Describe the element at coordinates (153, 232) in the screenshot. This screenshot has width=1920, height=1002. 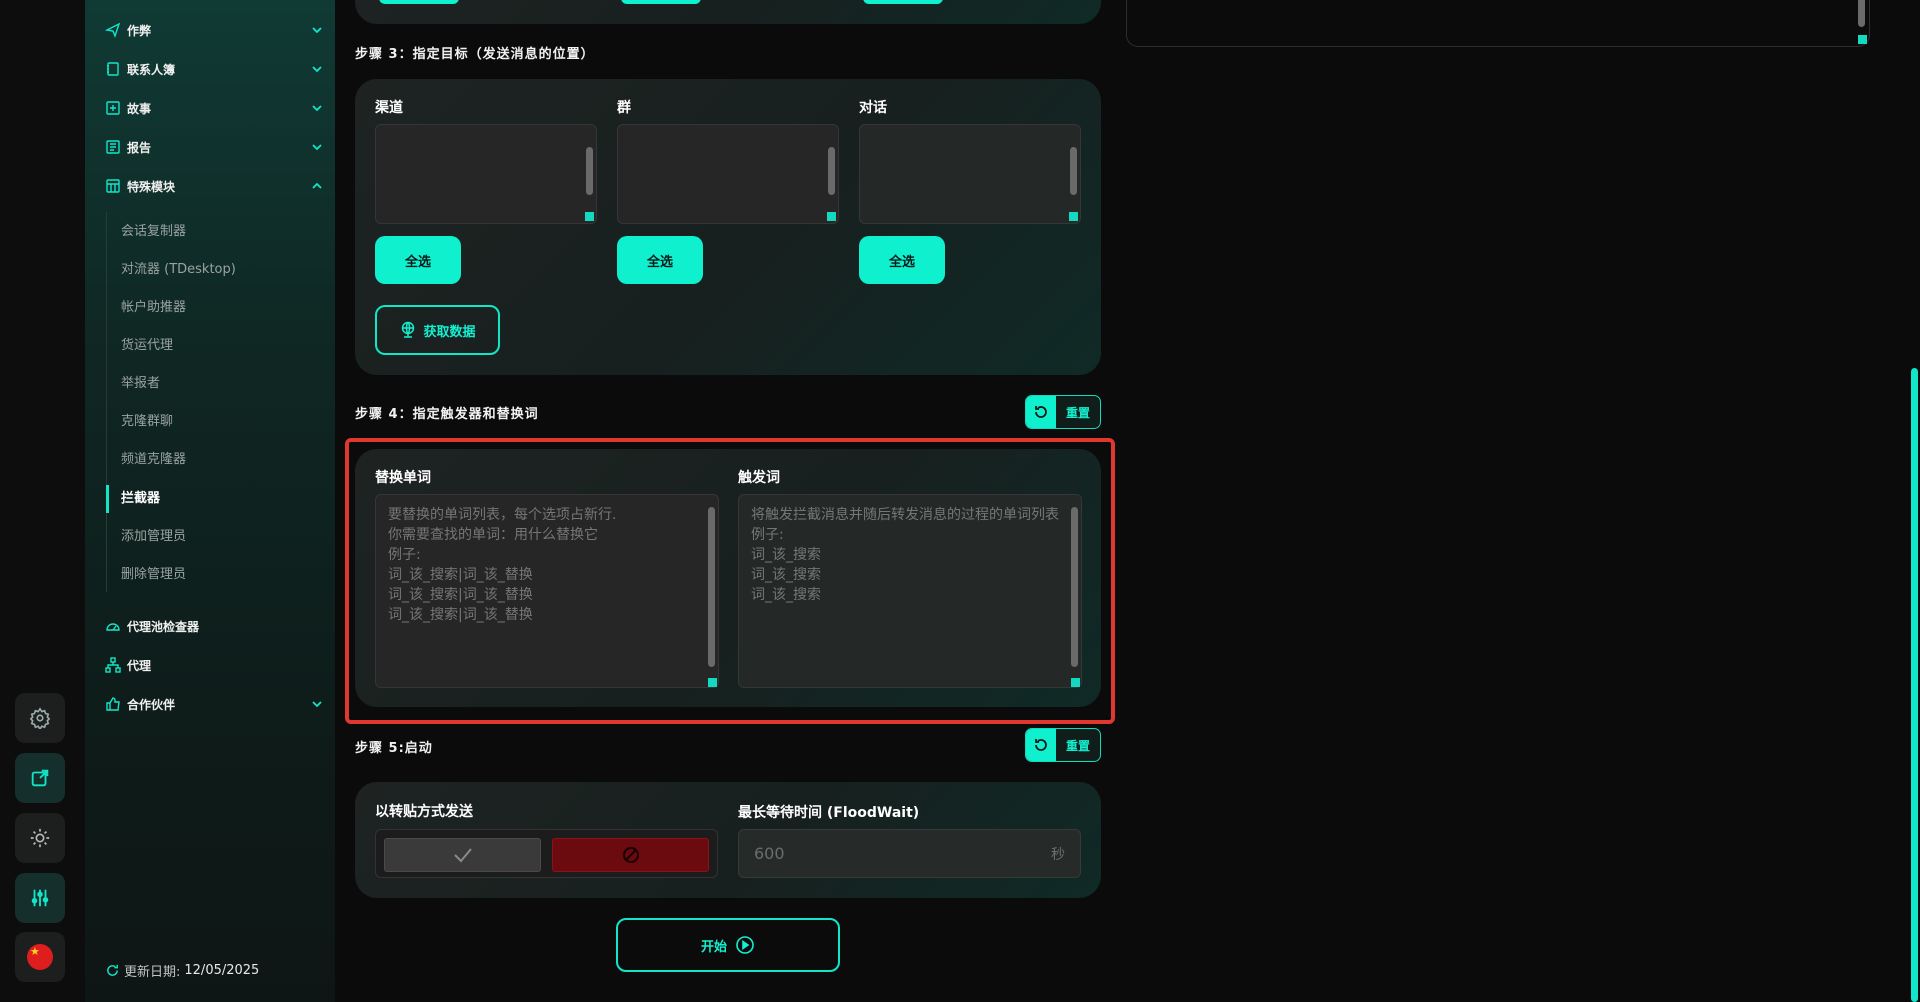
I see `sidebar-subitem-session-copier: 会话复制器` at that location.